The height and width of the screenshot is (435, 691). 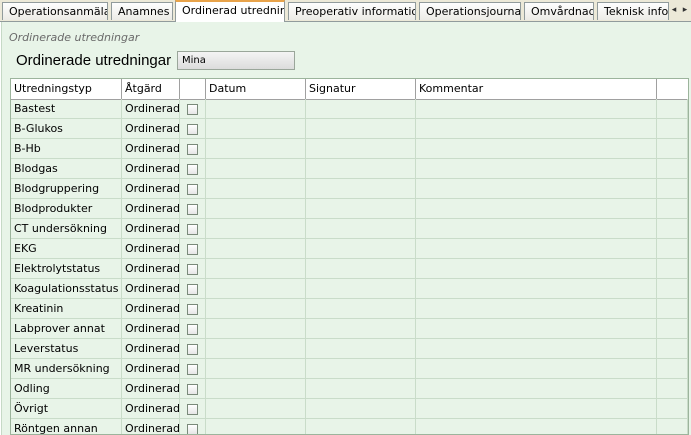 I want to click on table-row: Koagulationsstatus Ordinerad, so click(x=349, y=289).